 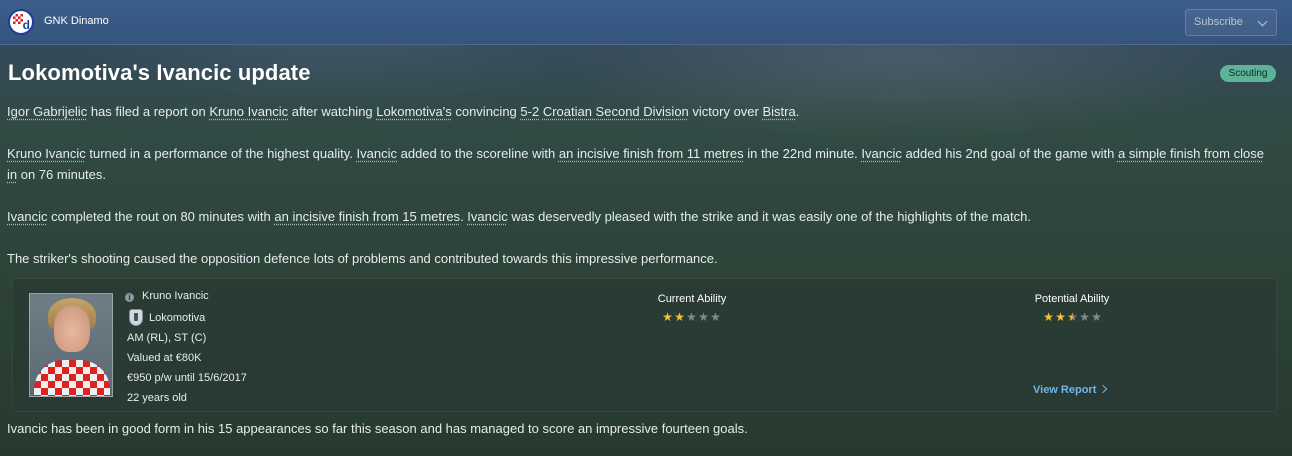 What do you see at coordinates (167, 338) in the screenshot?
I see `player-positions: AM (RL), ST (C)` at bounding box center [167, 338].